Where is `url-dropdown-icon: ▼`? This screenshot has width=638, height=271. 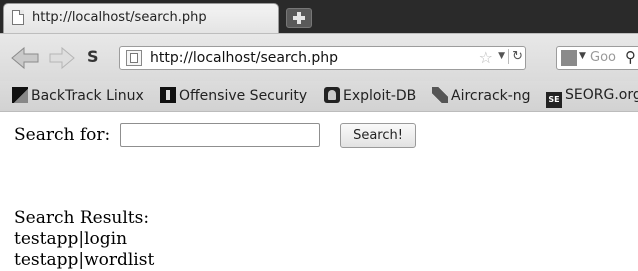
url-dropdown-icon: ▼ is located at coordinates (501, 56).